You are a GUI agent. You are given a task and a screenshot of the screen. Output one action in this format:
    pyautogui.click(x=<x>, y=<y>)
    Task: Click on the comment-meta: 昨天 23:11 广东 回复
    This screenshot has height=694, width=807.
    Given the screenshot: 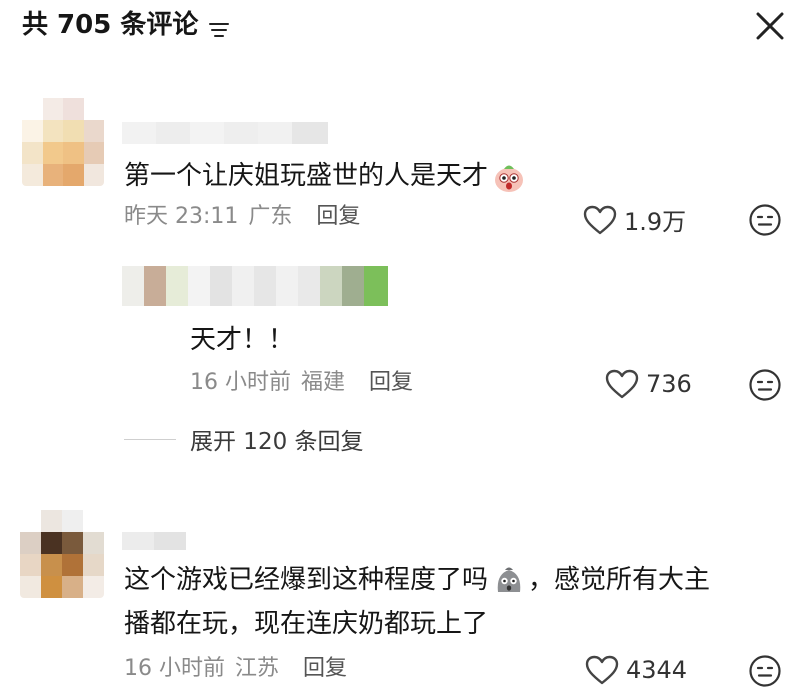 What is the action you would take?
    pyautogui.click(x=242, y=217)
    